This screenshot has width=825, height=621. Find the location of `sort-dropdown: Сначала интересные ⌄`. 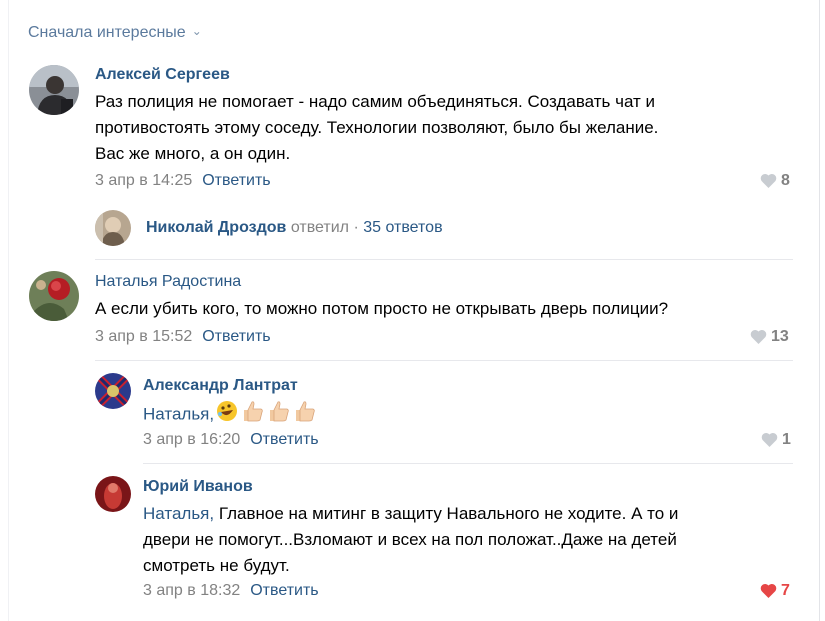

sort-dropdown: Сначала интересные ⌄ is located at coordinates (115, 33).